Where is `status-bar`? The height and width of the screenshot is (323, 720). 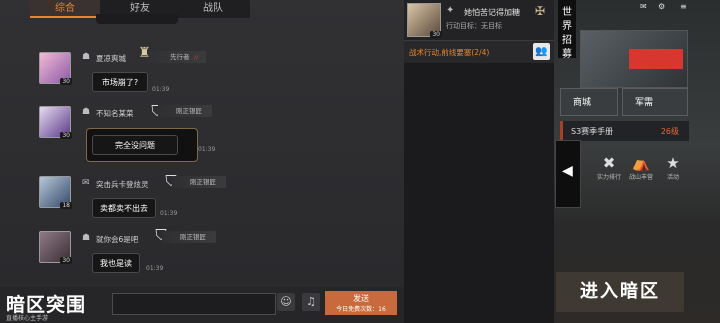
status-bar is located at coordinates (650, 4).